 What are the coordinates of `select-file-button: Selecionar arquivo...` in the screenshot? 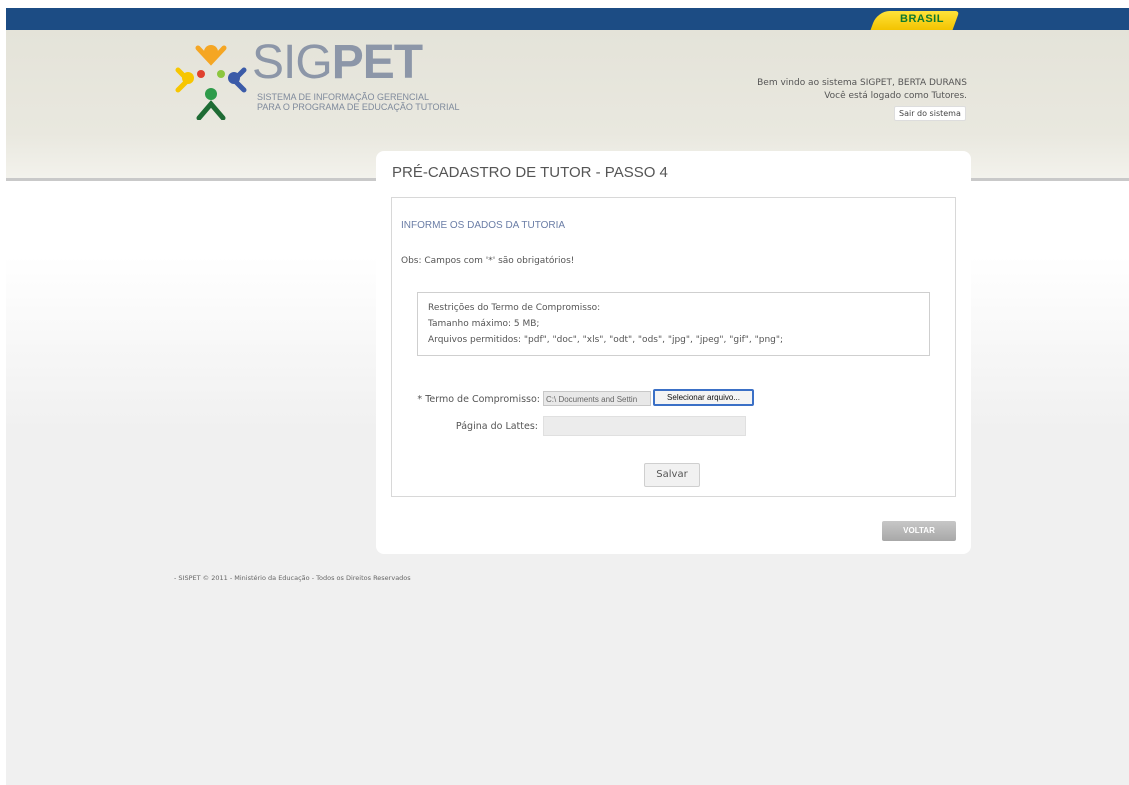 It's located at (703, 397).